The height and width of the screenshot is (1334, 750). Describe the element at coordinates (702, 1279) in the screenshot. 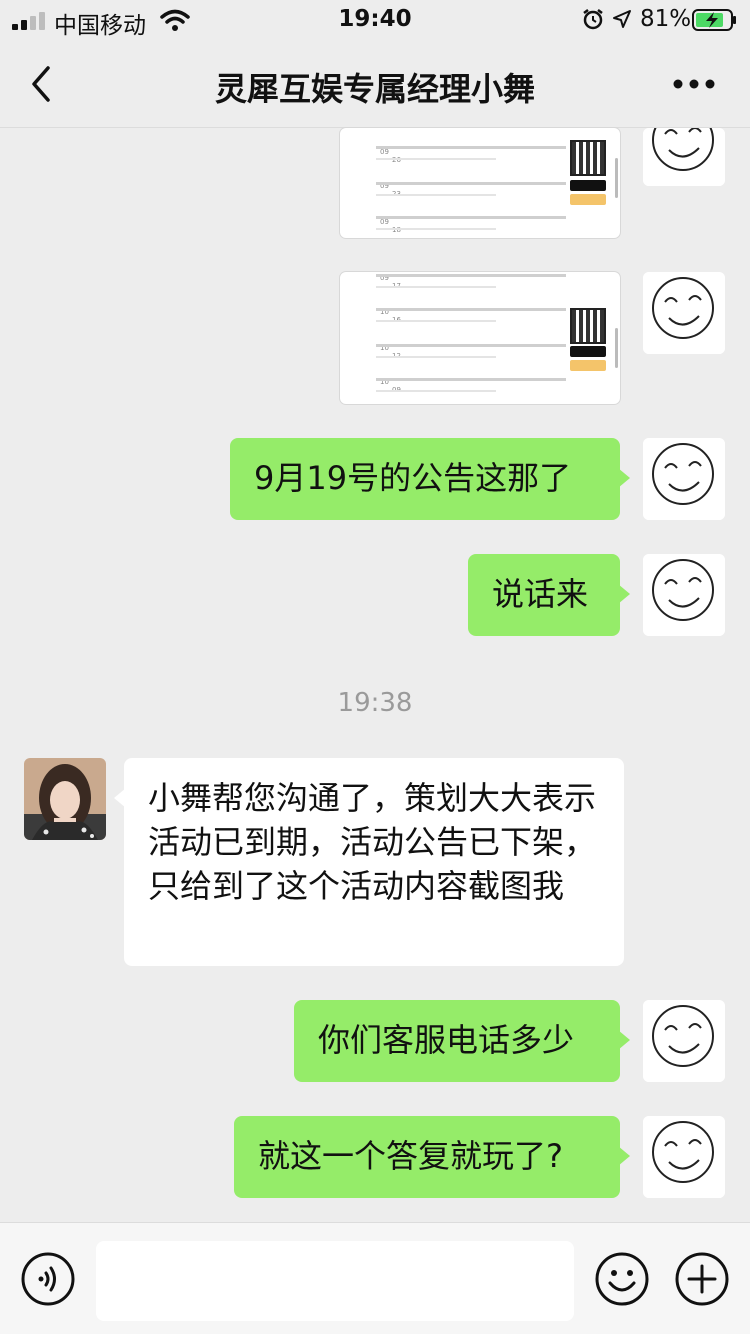

I see `plus-icon` at that location.